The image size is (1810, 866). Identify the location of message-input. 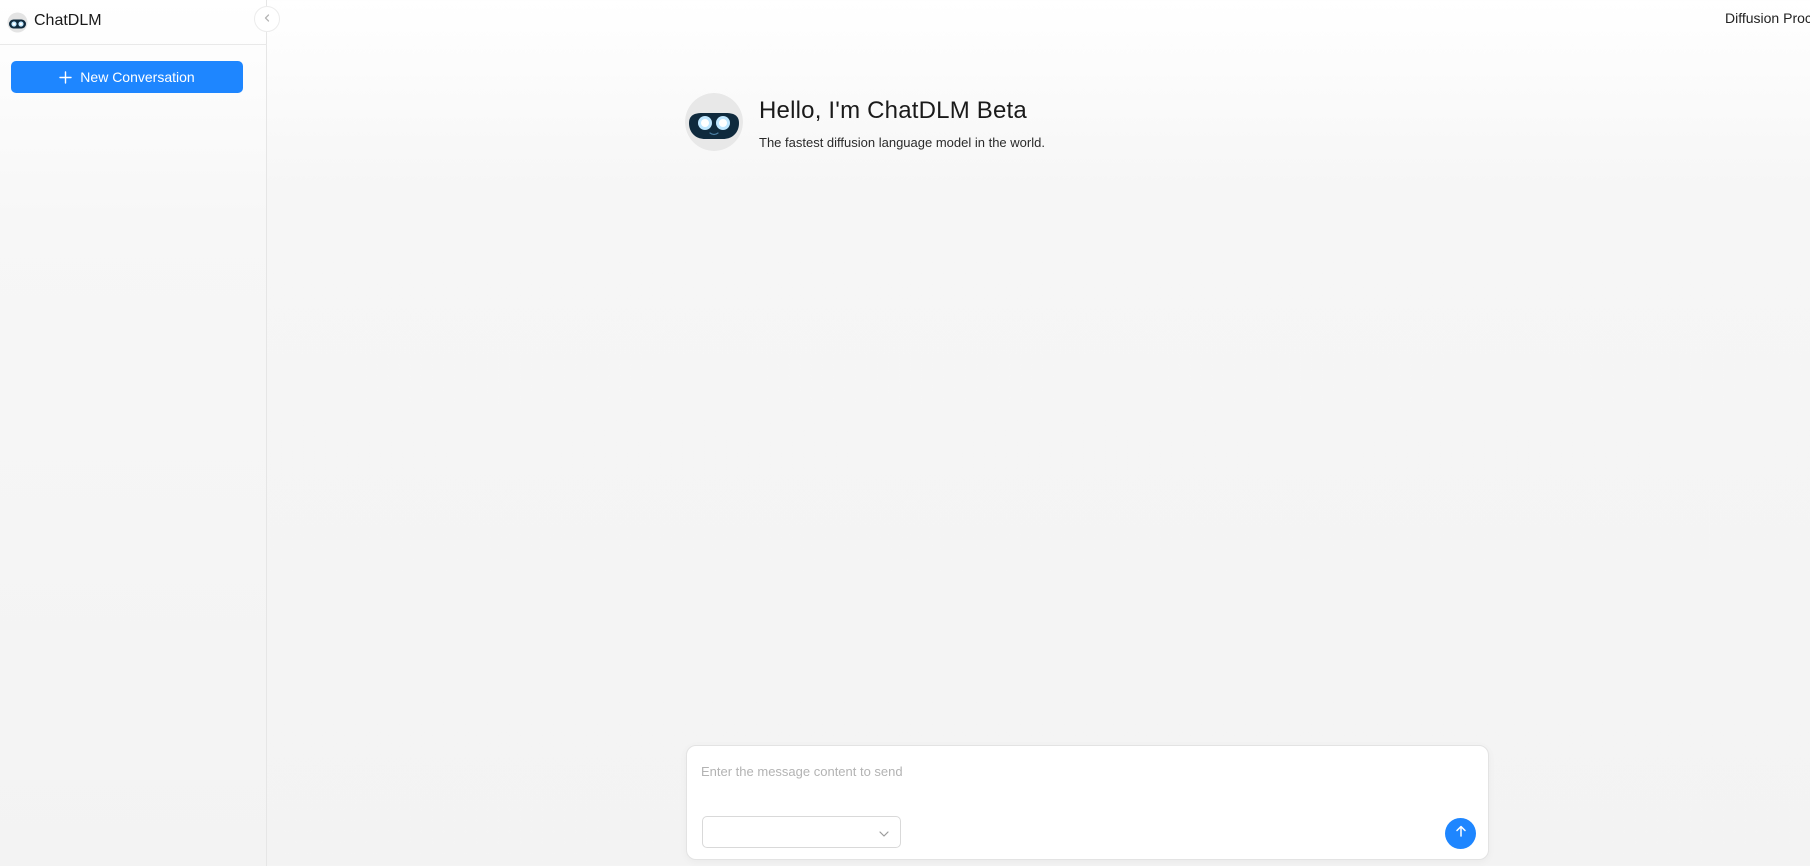
(1086, 771).